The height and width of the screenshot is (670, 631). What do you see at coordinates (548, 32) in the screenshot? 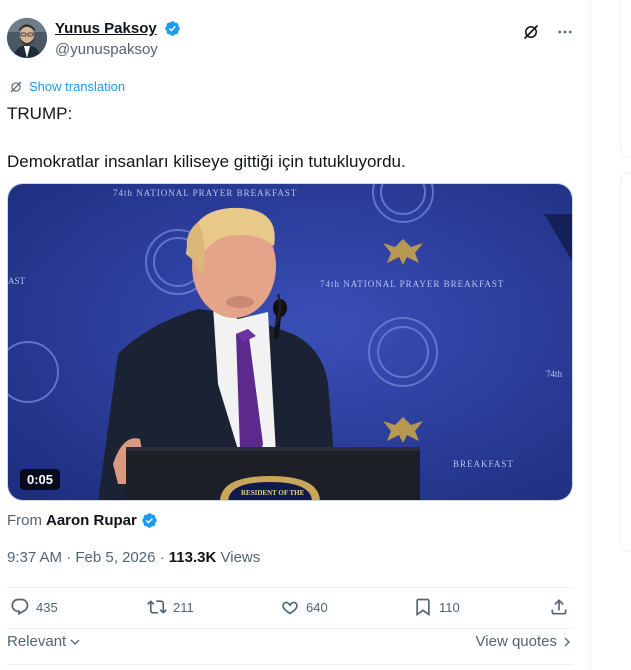
I see `header-actions` at bounding box center [548, 32].